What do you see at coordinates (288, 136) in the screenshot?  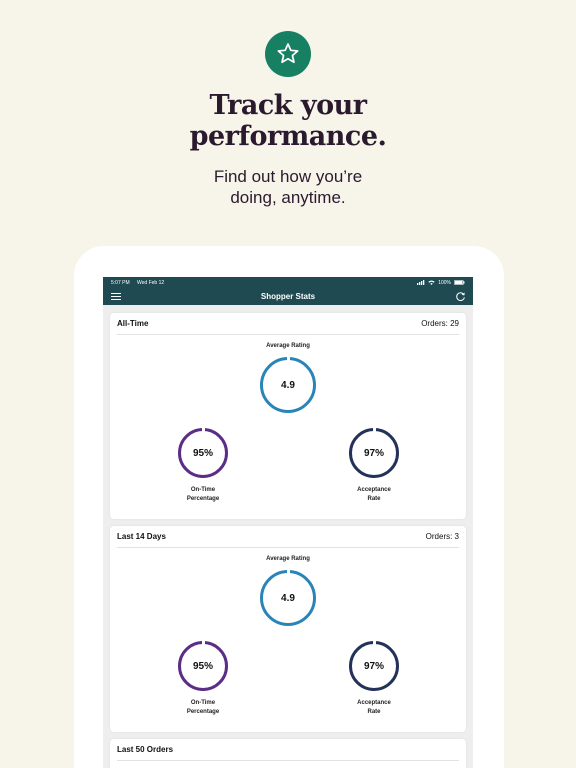 I see `headline-line-2: performance.` at bounding box center [288, 136].